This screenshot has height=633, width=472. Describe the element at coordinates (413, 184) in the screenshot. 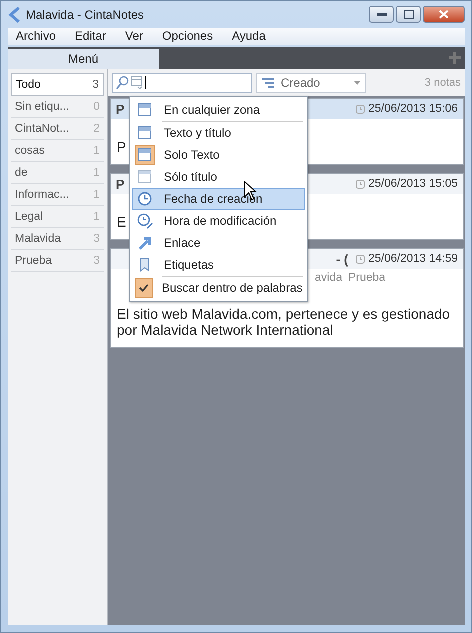

I see `note-date: 25/06/2013 15:05` at that location.